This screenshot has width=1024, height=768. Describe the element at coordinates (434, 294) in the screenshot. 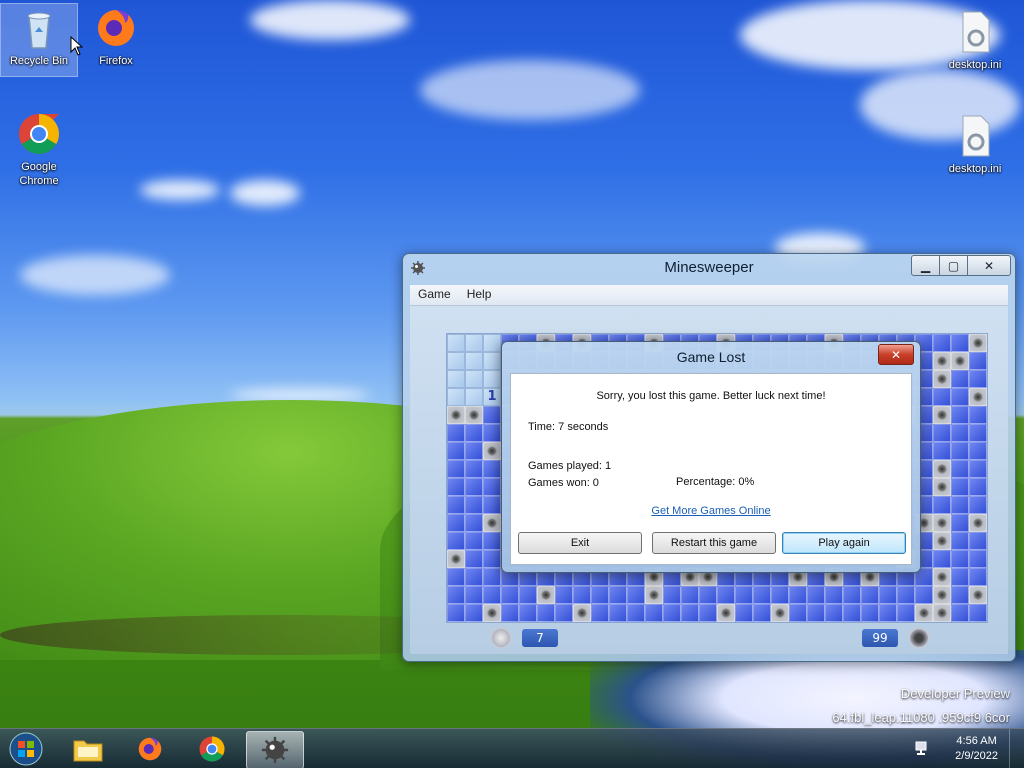

I see `menu-game: Game` at that location.